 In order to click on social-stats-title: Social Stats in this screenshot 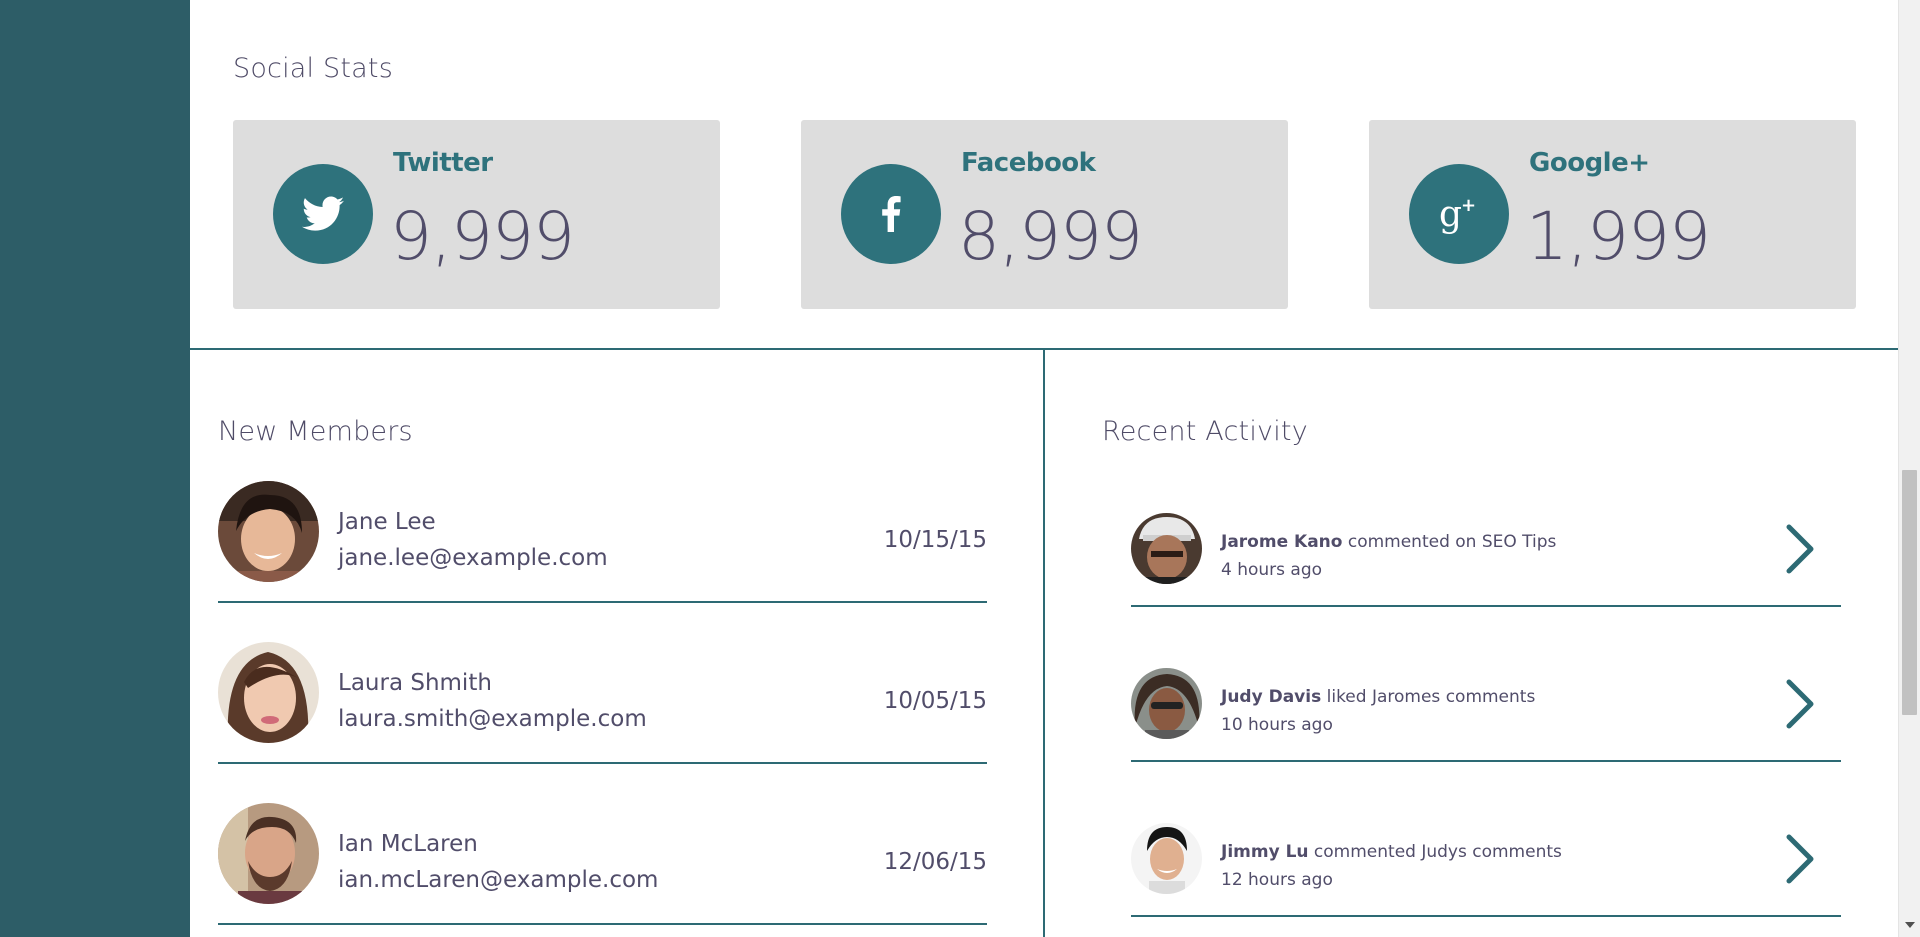, I will do `click(313, 68)`.